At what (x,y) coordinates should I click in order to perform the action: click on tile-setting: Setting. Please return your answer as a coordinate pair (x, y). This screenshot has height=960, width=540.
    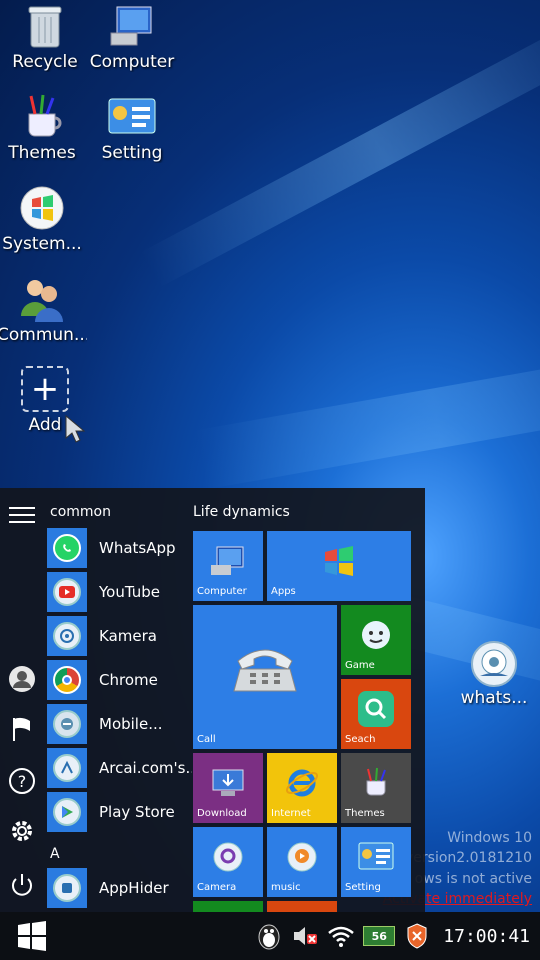
    Looking at the image, I should click on (376, 862).